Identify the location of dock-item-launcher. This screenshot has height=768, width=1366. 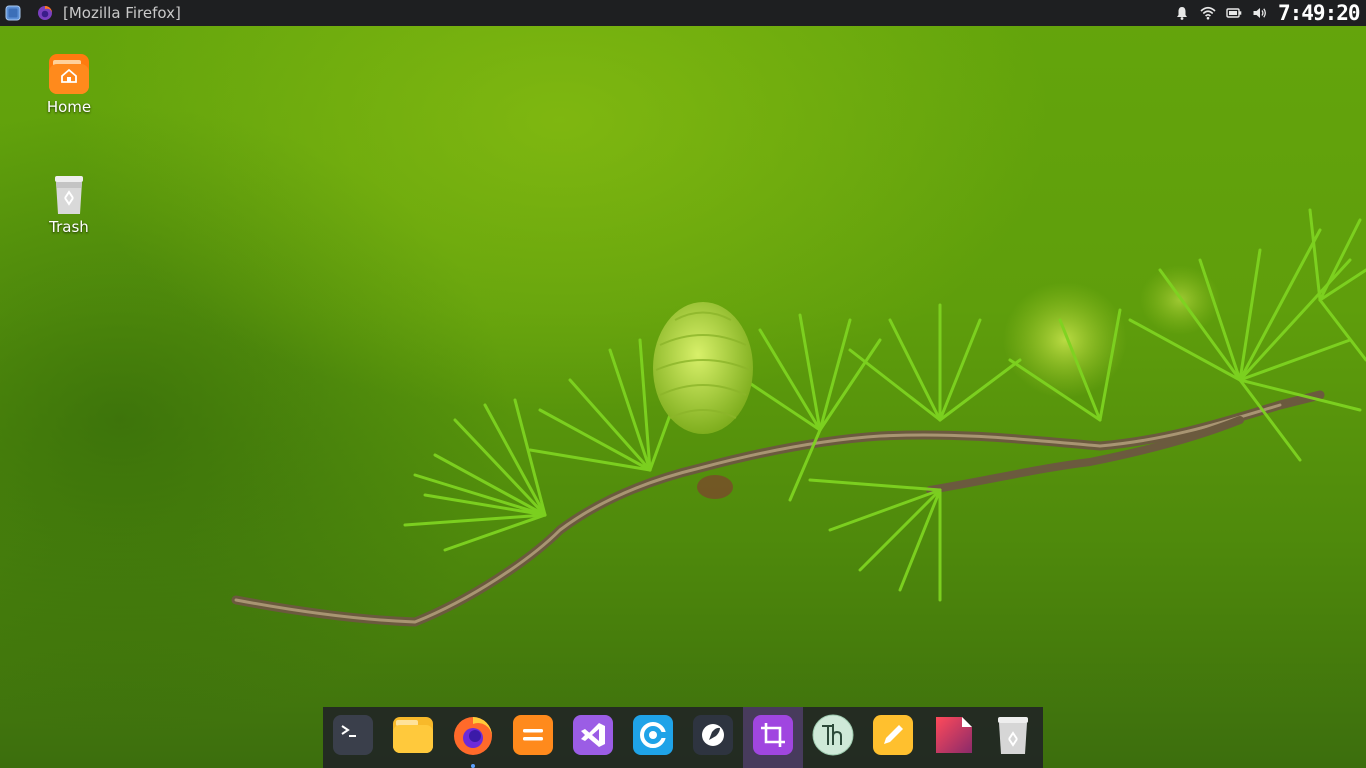
(713, 737).